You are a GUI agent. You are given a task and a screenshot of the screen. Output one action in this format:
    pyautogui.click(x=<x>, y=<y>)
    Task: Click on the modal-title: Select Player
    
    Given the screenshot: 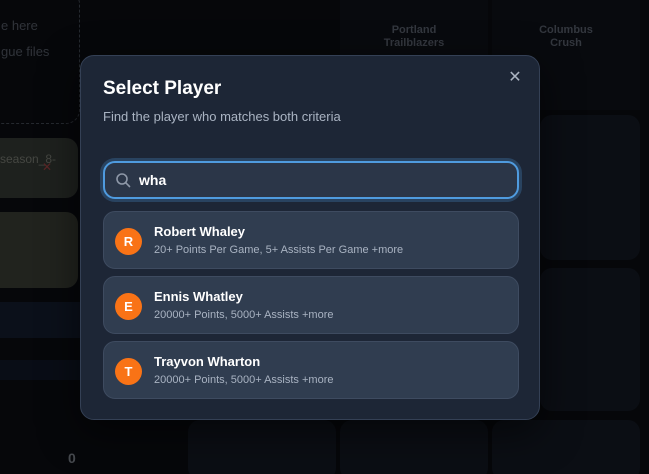 What is the action you would take?
    pyautogui.click(x=162, y=88)
    